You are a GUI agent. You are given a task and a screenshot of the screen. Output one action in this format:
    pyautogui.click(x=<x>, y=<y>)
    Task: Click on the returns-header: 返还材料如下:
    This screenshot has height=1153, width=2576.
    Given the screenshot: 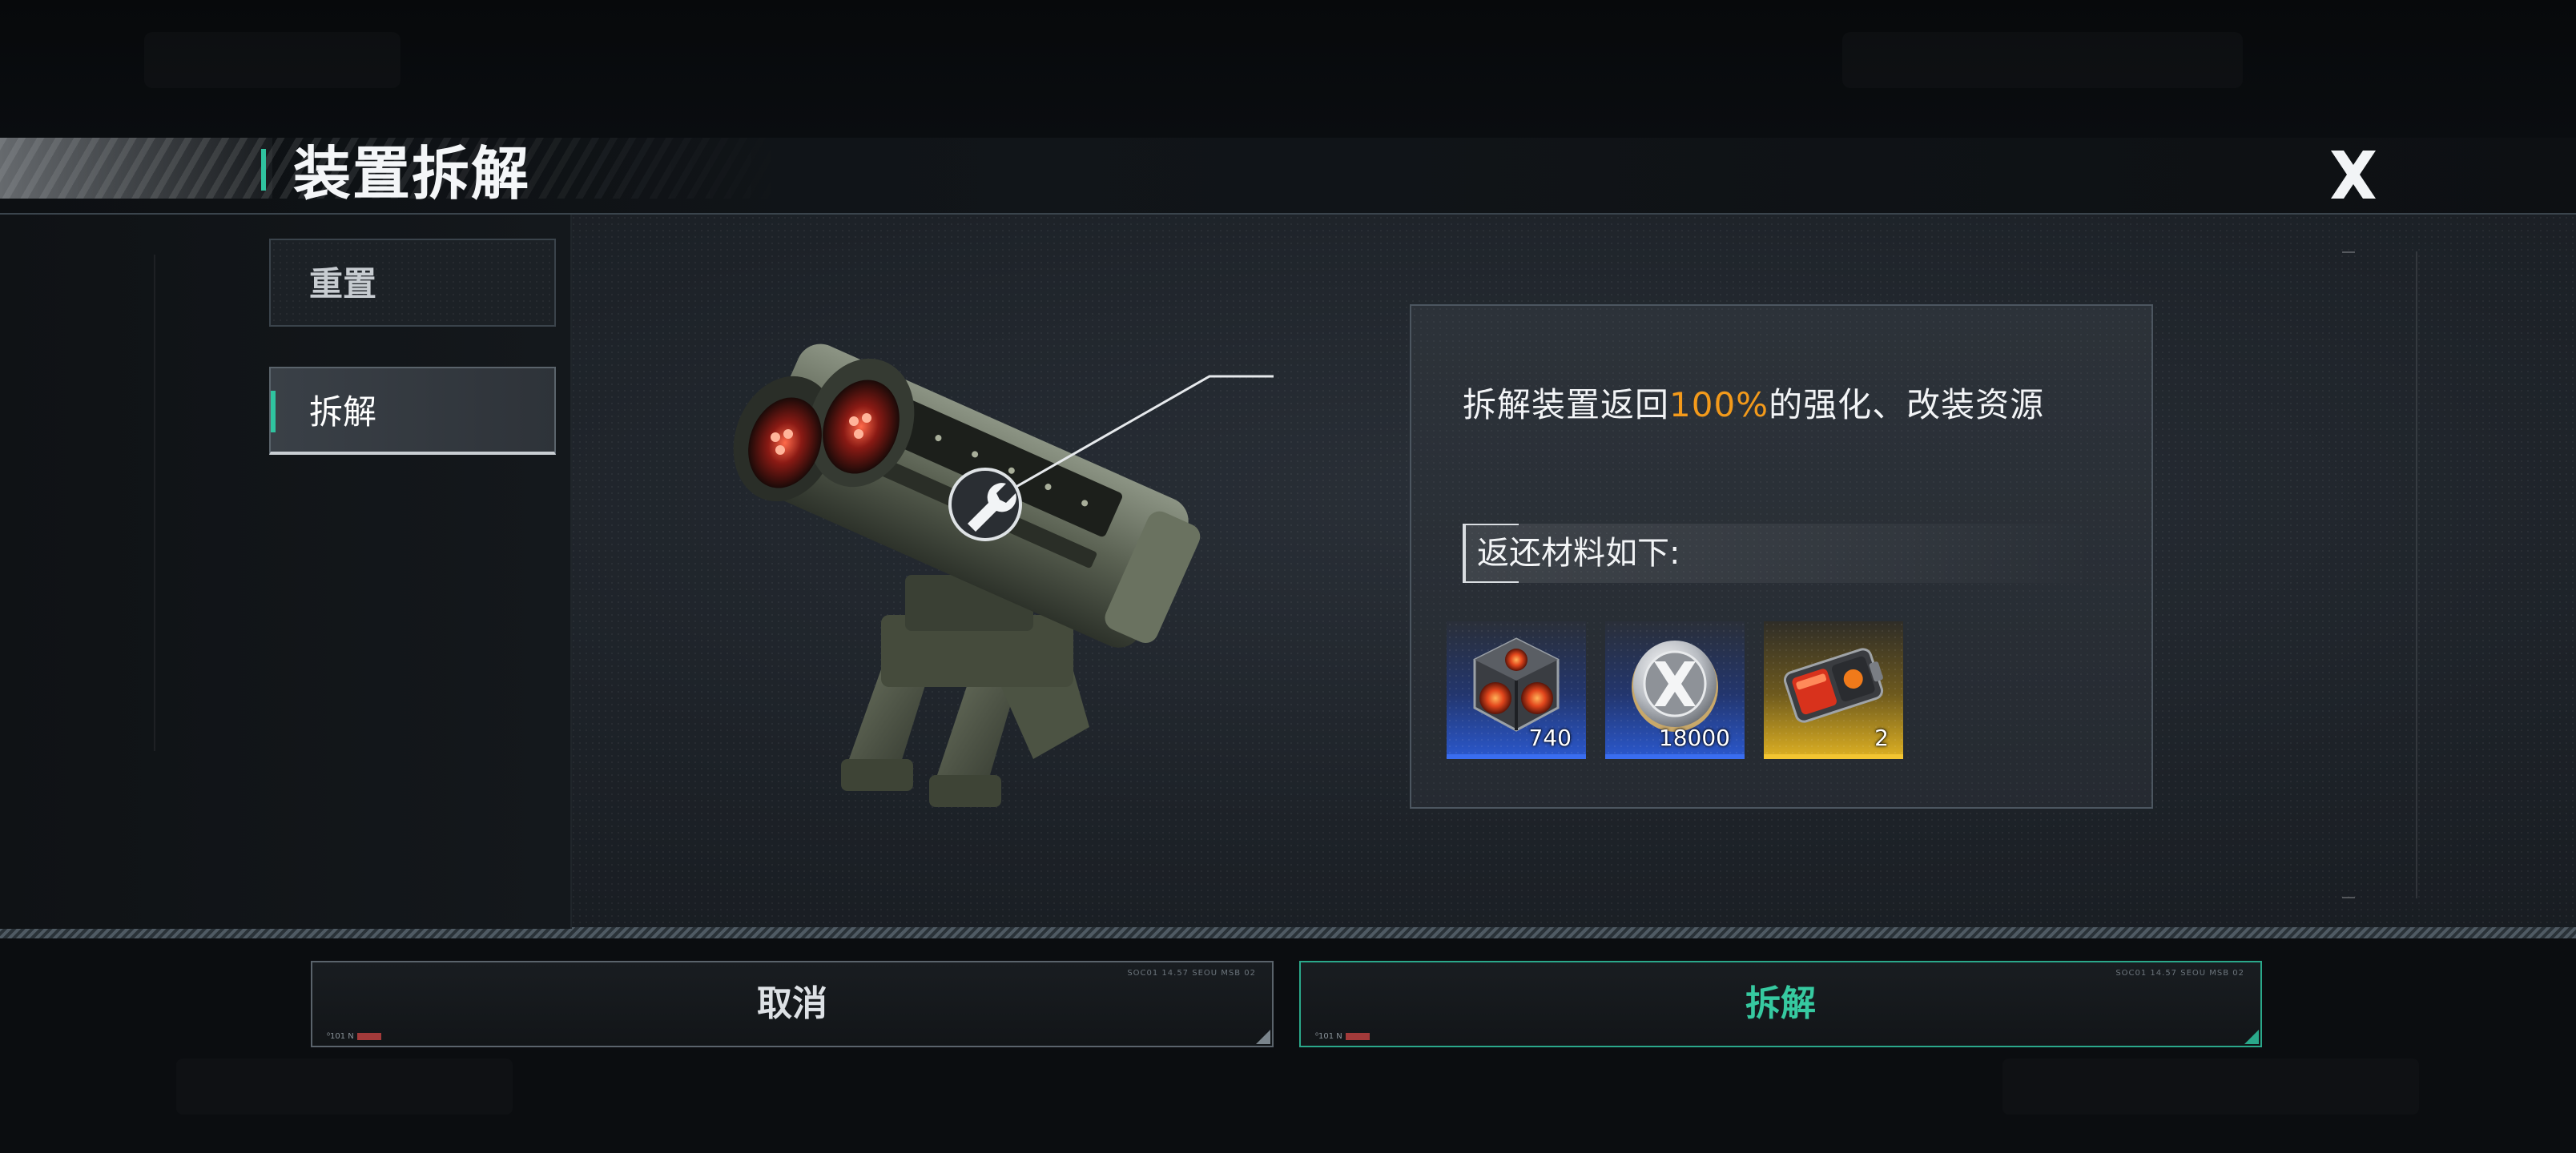 What is the action you would take?
    pyautogui.click(x=1779, y=554)
    